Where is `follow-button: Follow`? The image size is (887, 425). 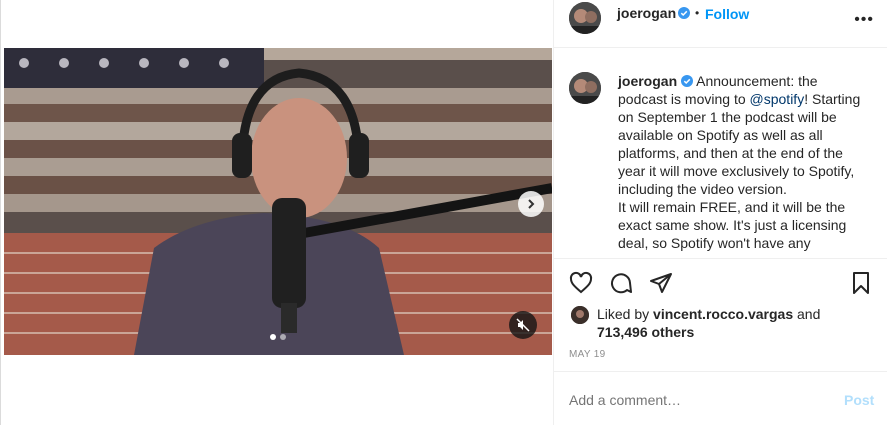 follow-button: Follow is located at coordinates (727, 14).